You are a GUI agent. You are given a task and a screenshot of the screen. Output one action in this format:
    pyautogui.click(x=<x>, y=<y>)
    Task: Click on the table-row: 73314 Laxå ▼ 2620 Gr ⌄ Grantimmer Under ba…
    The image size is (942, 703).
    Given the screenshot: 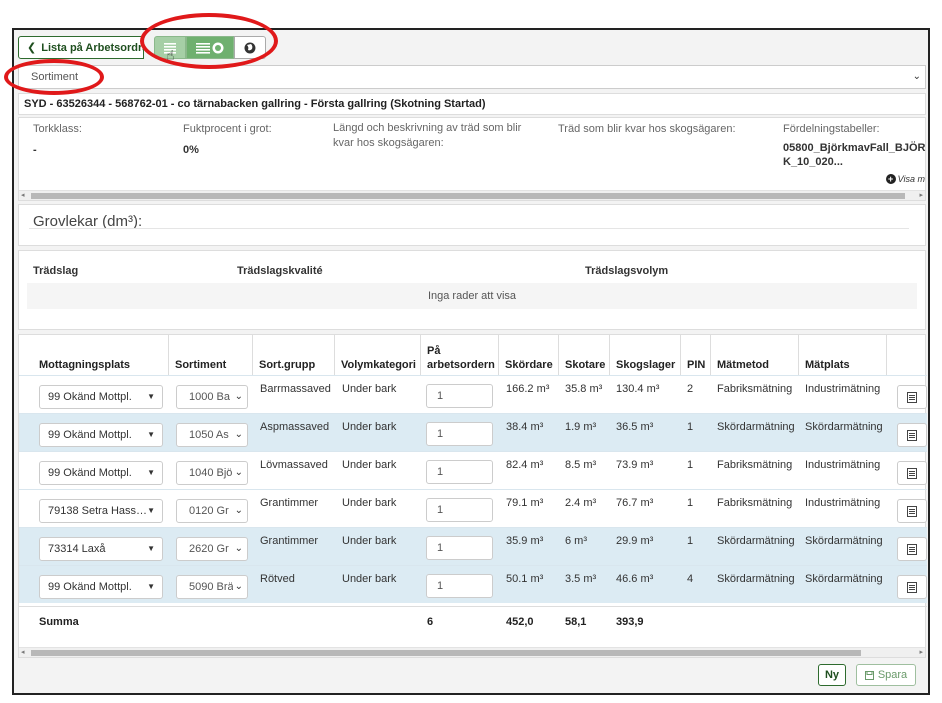 What is the action you would take?
    pyautogui.click(x=473, y=546)
    